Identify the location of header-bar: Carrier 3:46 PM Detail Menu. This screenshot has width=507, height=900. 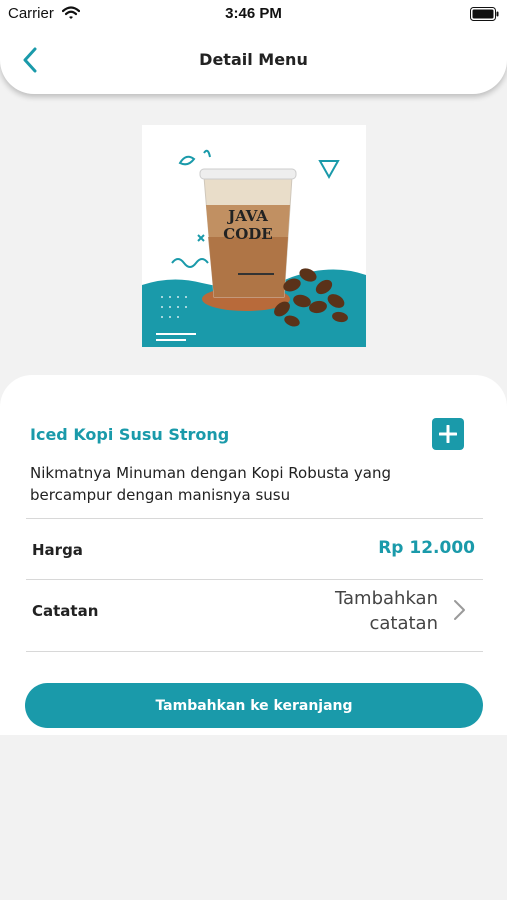
(253, 47).